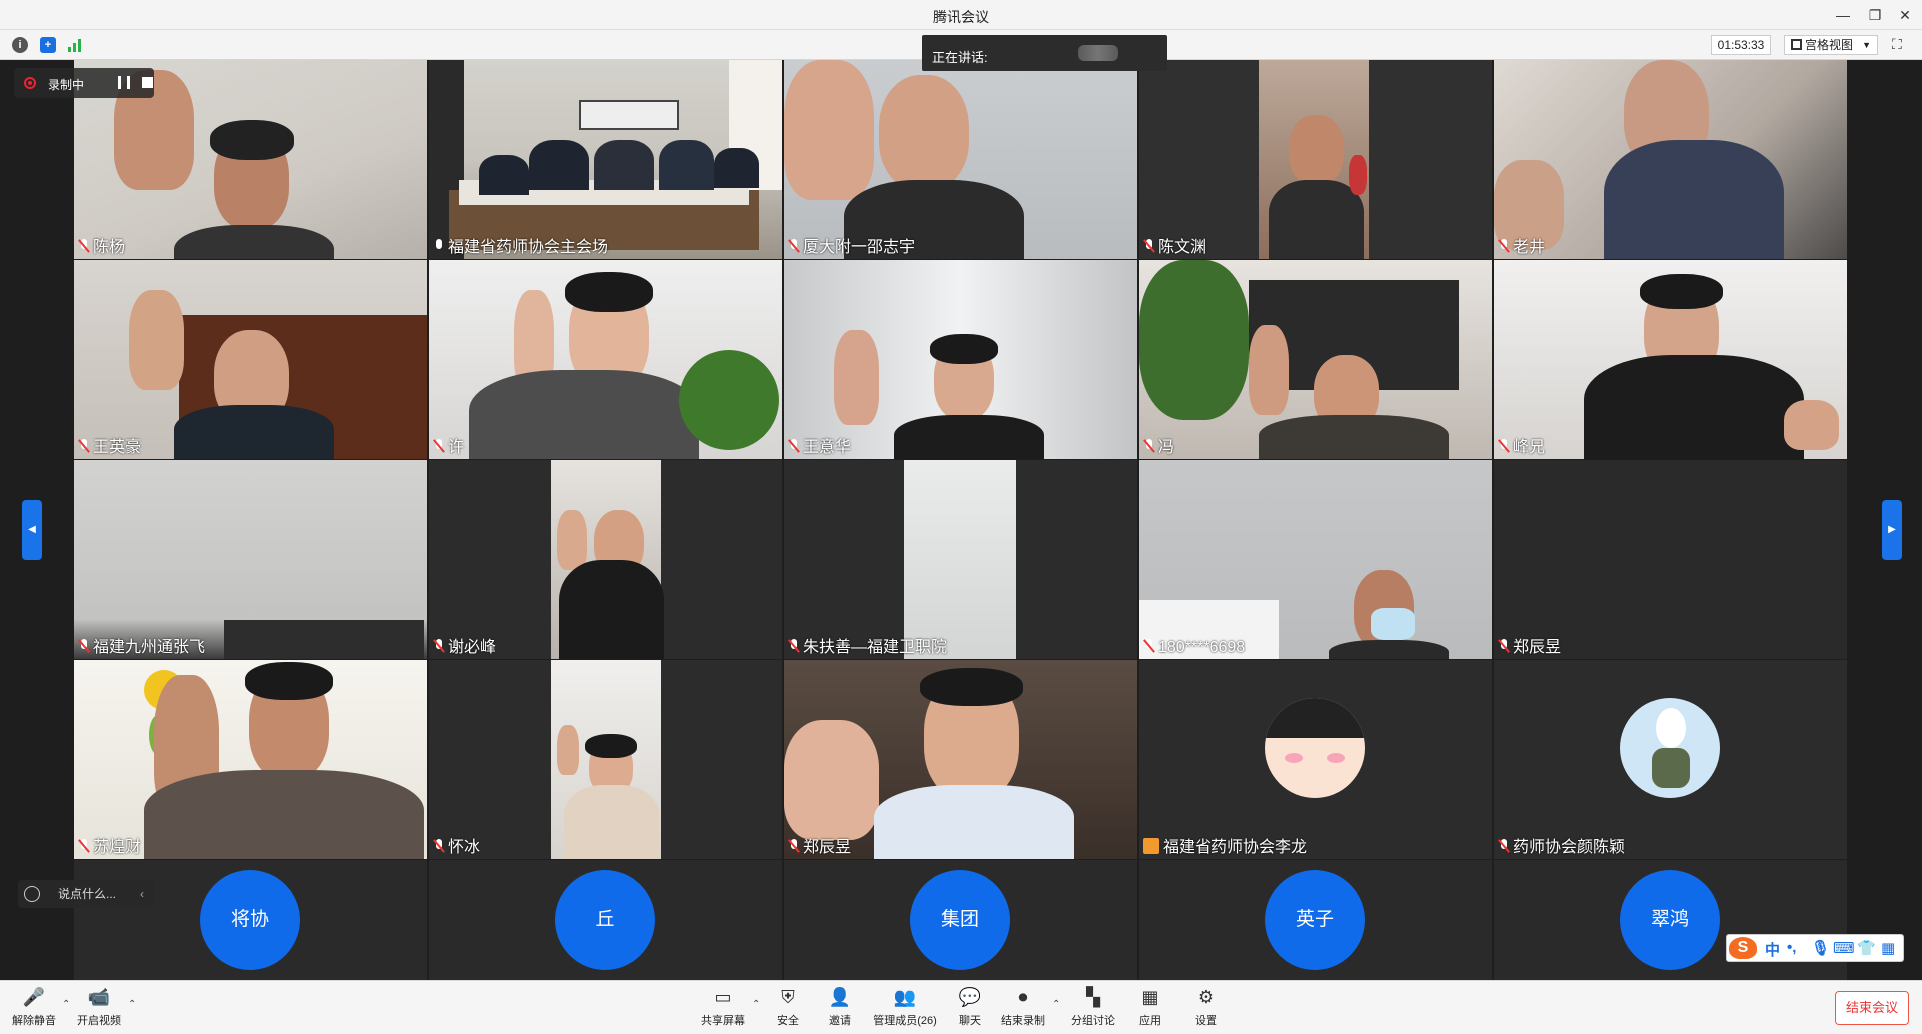 Image resolution: width=1922 pixels, height=1034 pixels. What do you see at coordinates (960, 159) in the screenshot?
I see `video-tile: 厦大附一邵志宇` at bounding box center [960, 159].